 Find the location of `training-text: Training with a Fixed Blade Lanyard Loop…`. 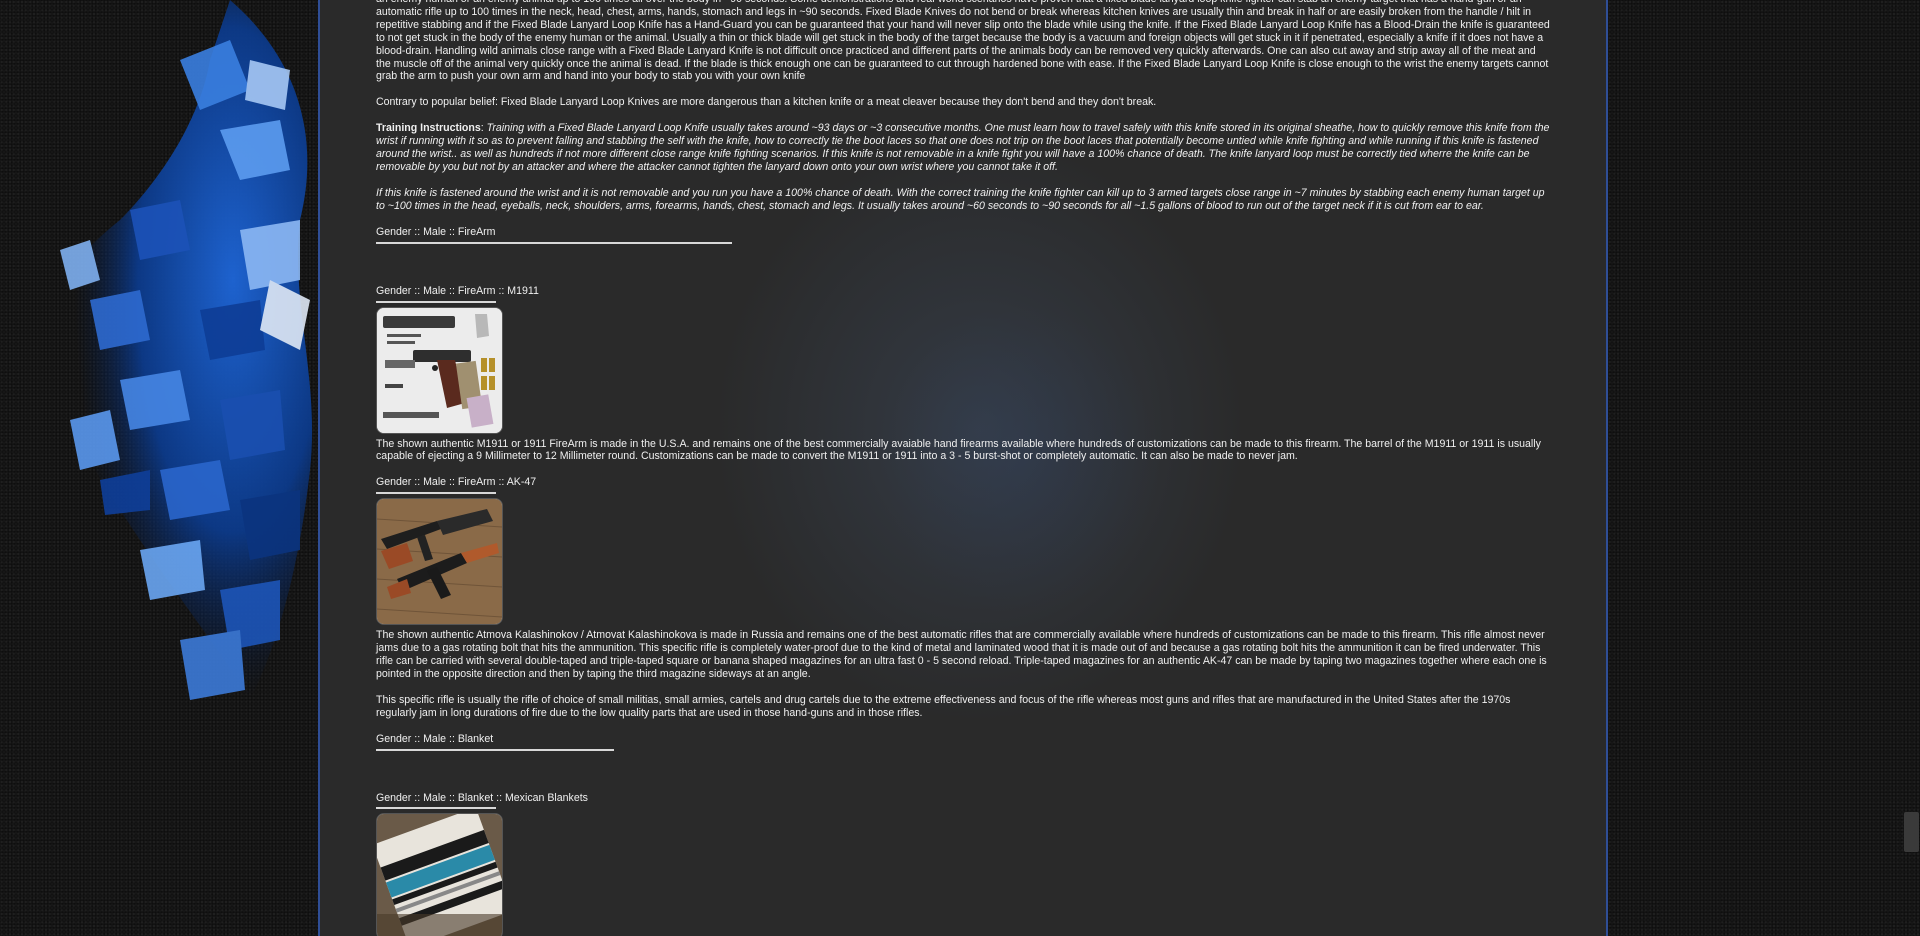

training-text: Training with a Fixed Blade Lanyard Loop… is located at coordinates (963, 147).